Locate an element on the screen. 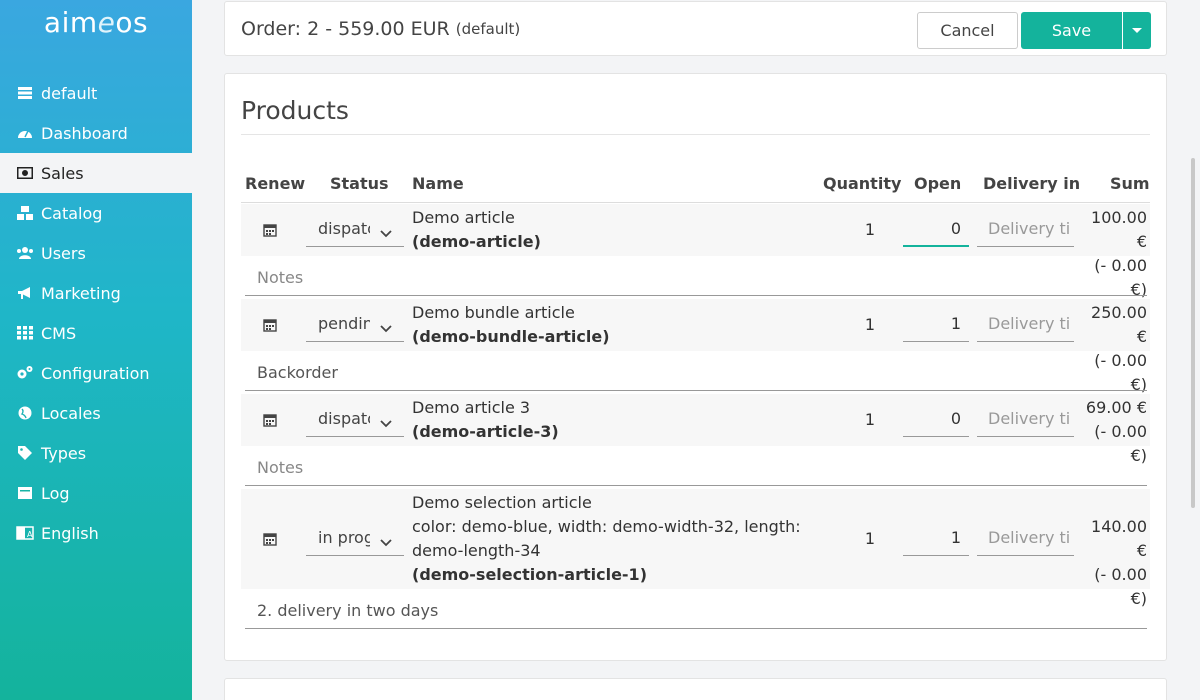 The image size is (1200, 700). product-attributes: demo-length-34 is located at coordinates (476, 550).